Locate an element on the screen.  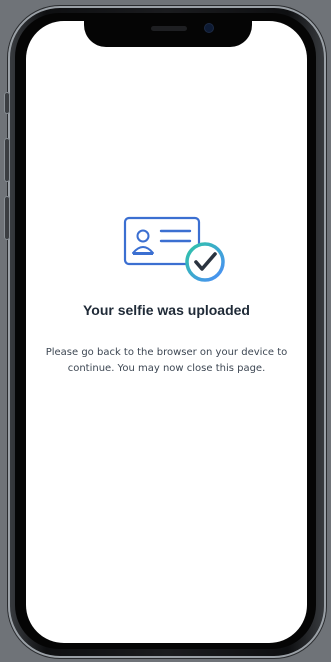
phone-volume-up-button is located at coordinates (7, 160).